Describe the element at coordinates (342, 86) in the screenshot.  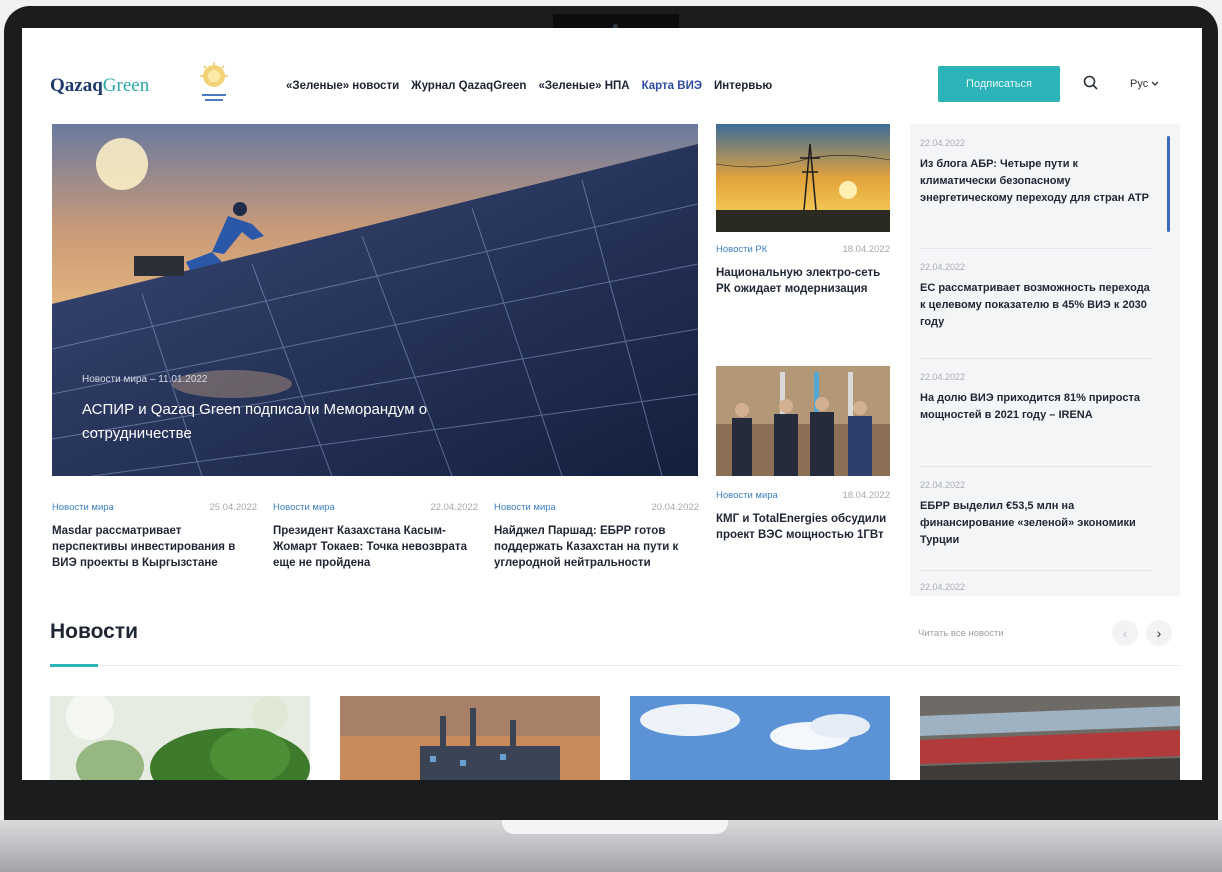
I see `nav-item-green-news: «Зеленые» новости` at that location.